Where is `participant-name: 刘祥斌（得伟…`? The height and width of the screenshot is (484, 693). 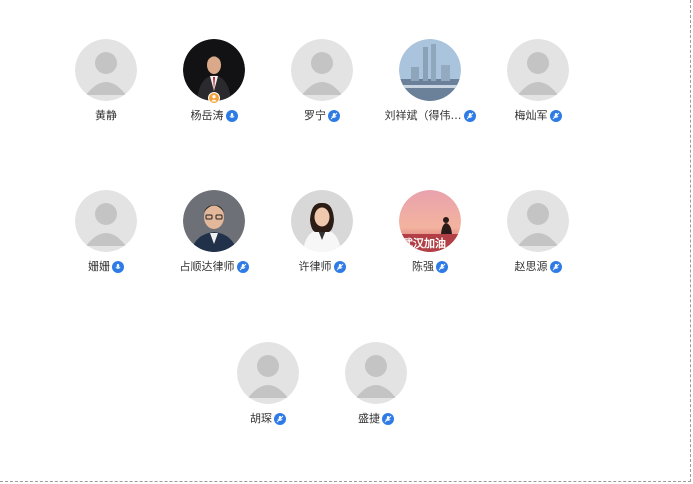 participant-name: 刘祥斌（得伟… is located at coordinates (423, 115).